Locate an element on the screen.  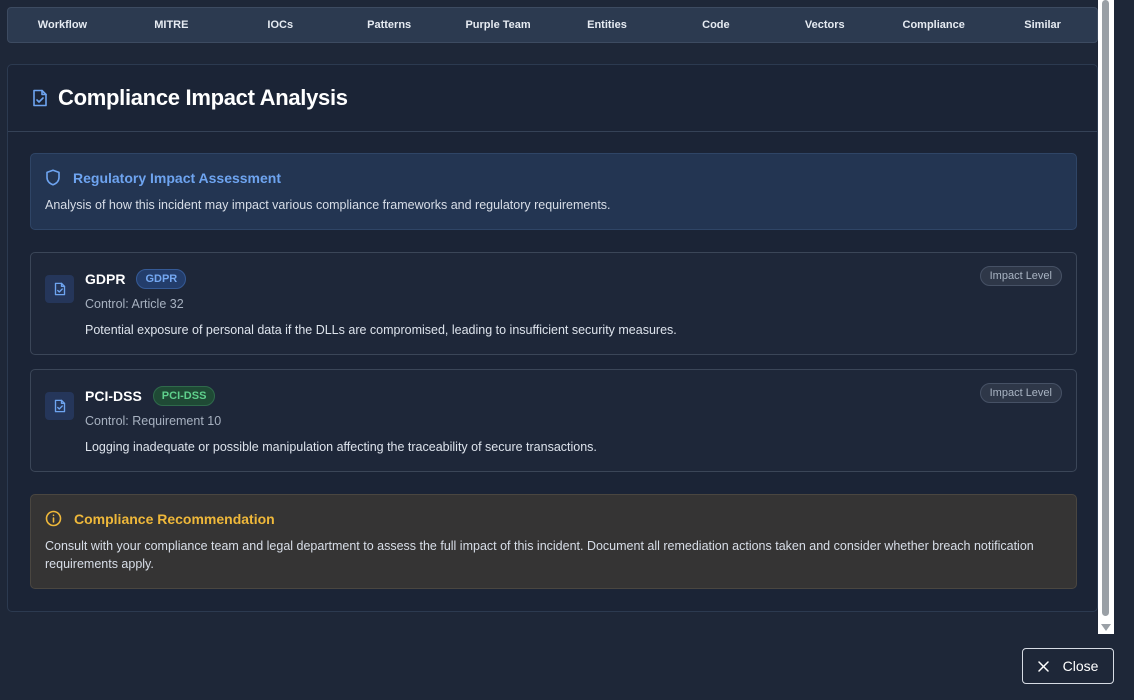
framework-name: GDPR is located at coordinates (105, 279).